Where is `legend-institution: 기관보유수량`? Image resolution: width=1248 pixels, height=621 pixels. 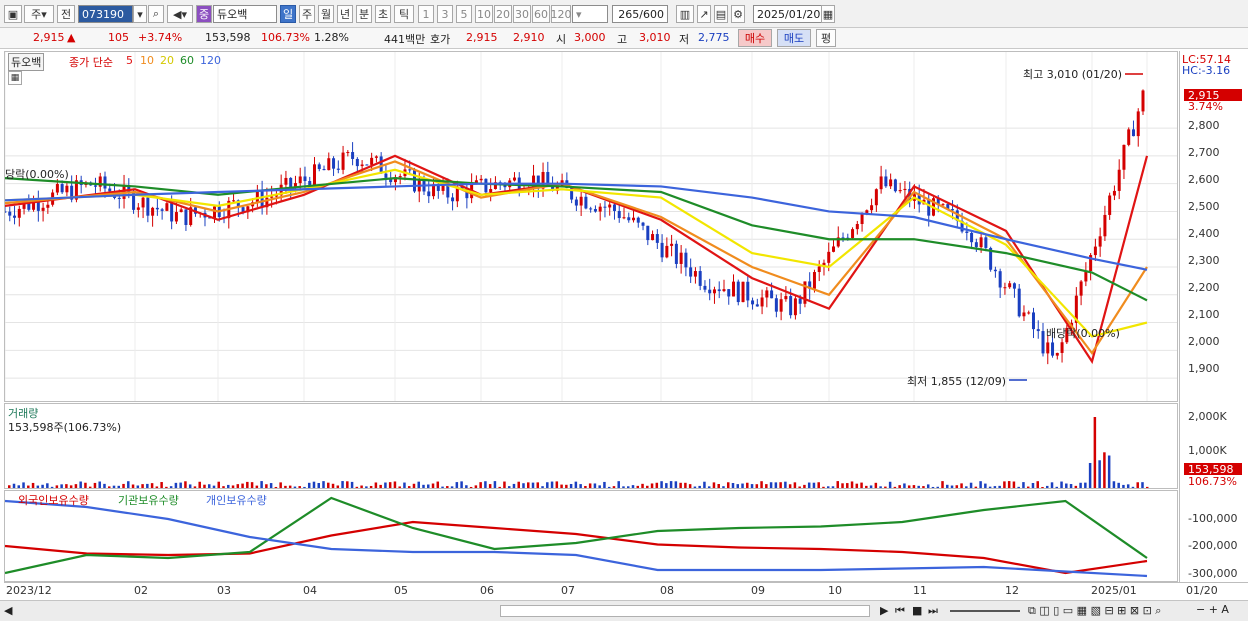 legend-institution: 기관보유수량 is located at coordinates (148, 500).